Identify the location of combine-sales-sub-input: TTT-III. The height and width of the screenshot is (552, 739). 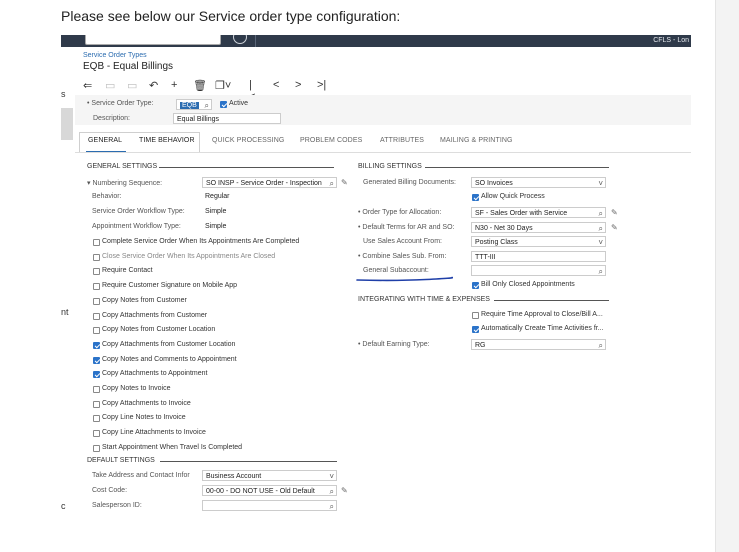
(538, 256).